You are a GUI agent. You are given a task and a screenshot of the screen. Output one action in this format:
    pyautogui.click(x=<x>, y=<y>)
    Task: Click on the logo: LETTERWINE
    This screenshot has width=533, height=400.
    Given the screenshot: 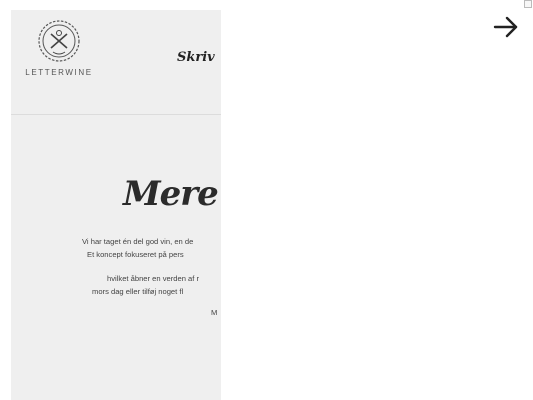 What is the action you would take?
    pyautogui.click(x=59, y=47)
    